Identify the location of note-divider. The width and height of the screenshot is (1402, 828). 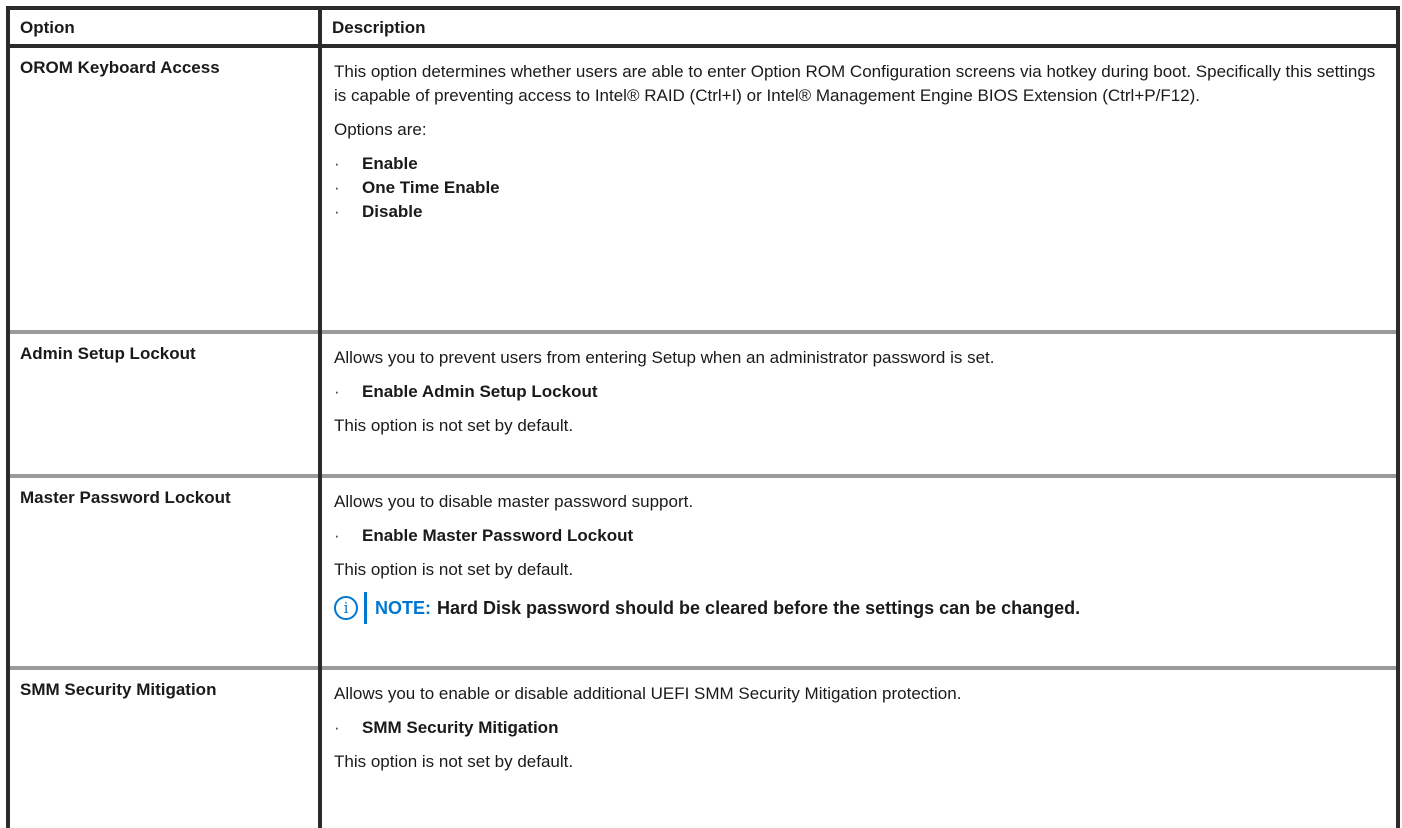
(365, 608).